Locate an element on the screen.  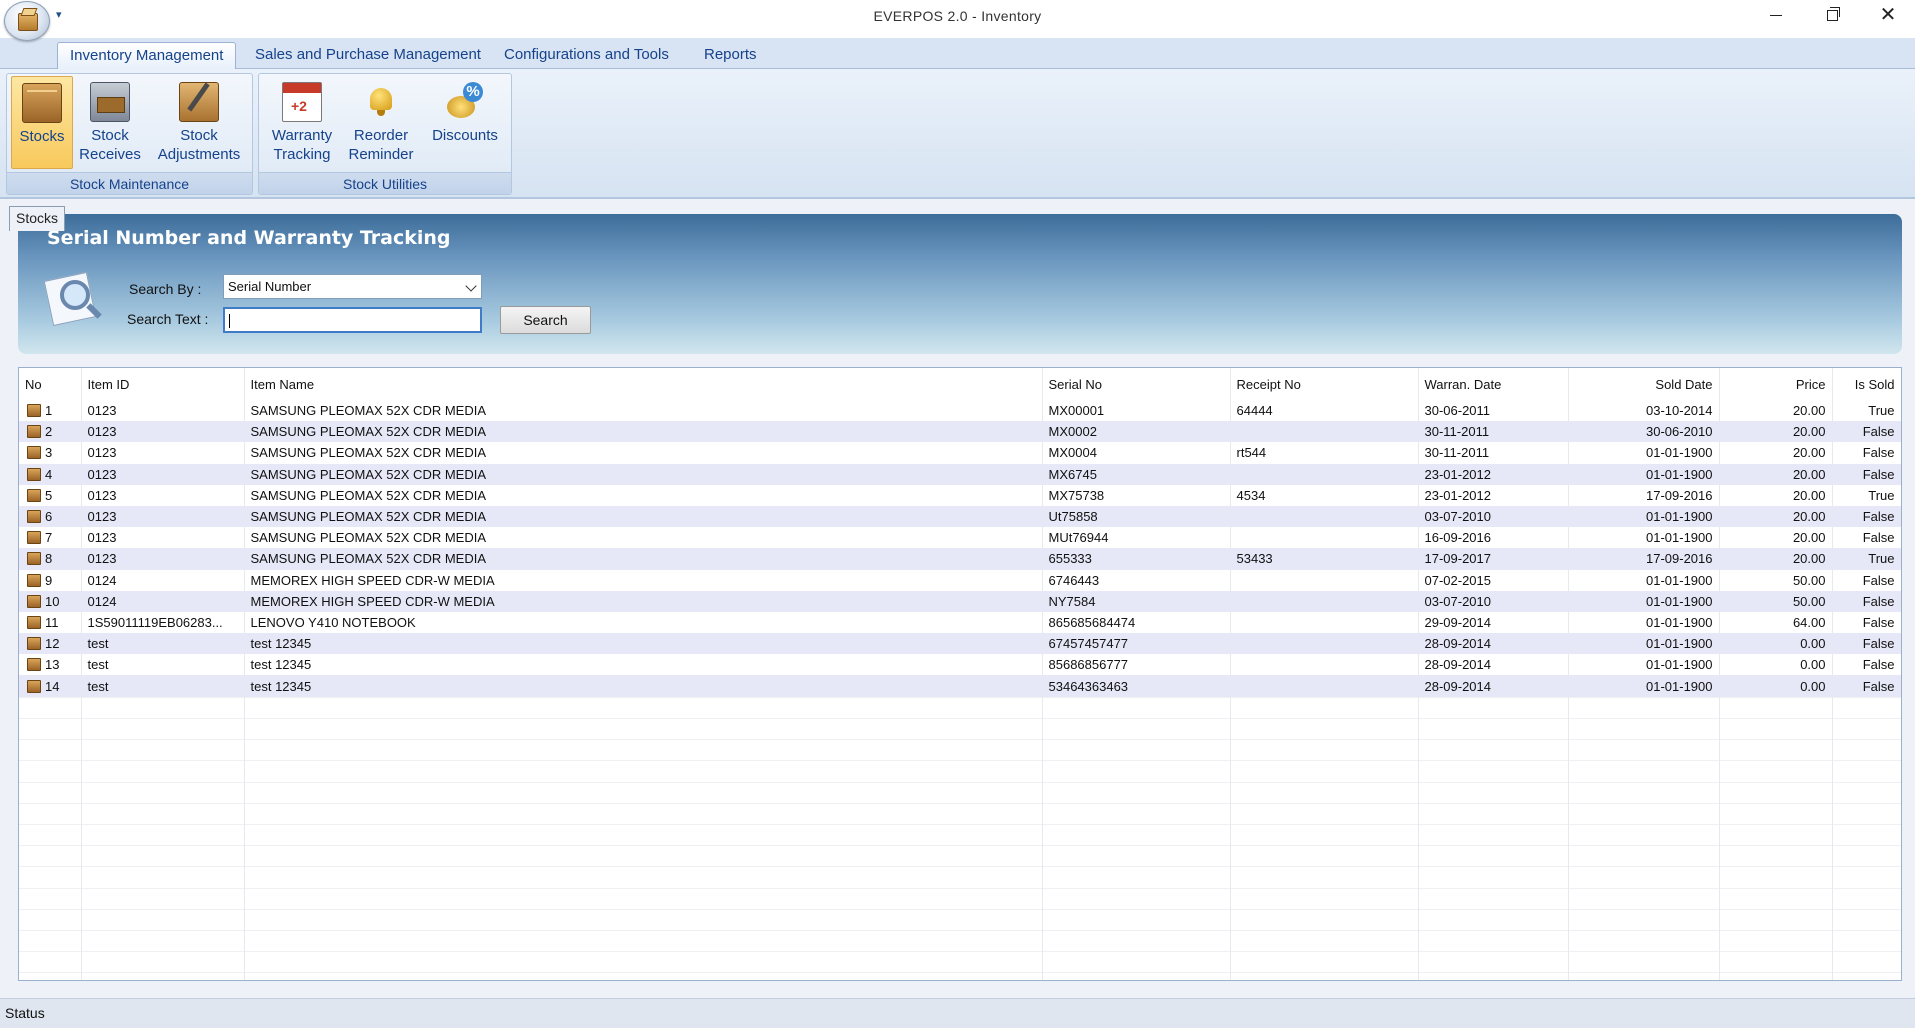
application-menu-button is located at coordinates (27, 21).